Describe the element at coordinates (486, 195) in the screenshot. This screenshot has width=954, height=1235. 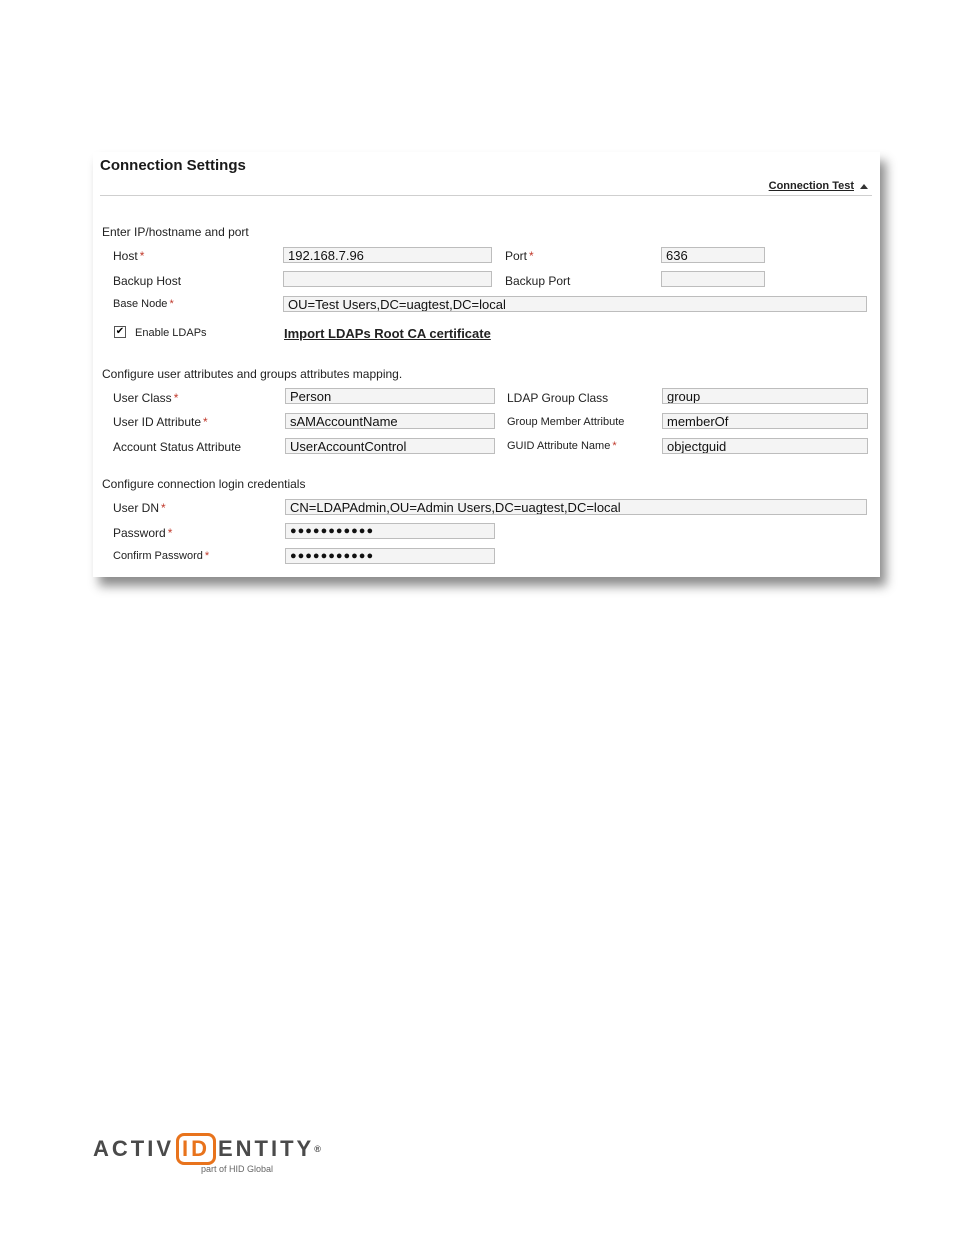
I see `title-divider` at that location.